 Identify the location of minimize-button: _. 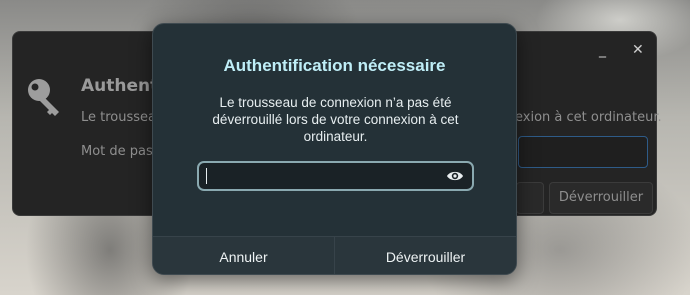
(602, 50).